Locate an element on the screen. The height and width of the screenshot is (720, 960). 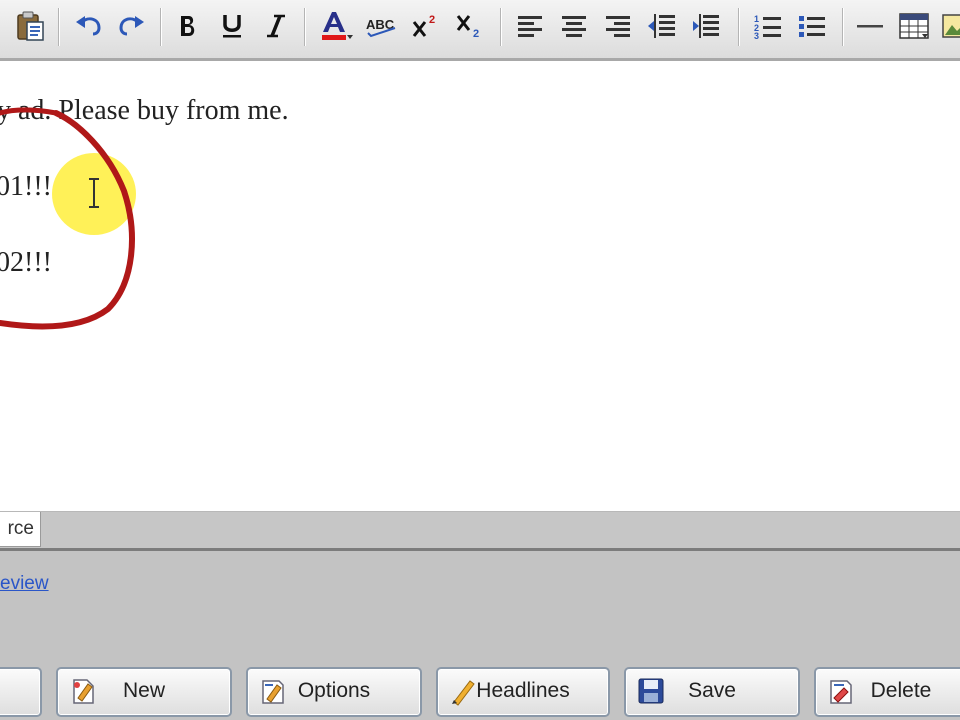
redo-button is located at coordinates (132, 26).